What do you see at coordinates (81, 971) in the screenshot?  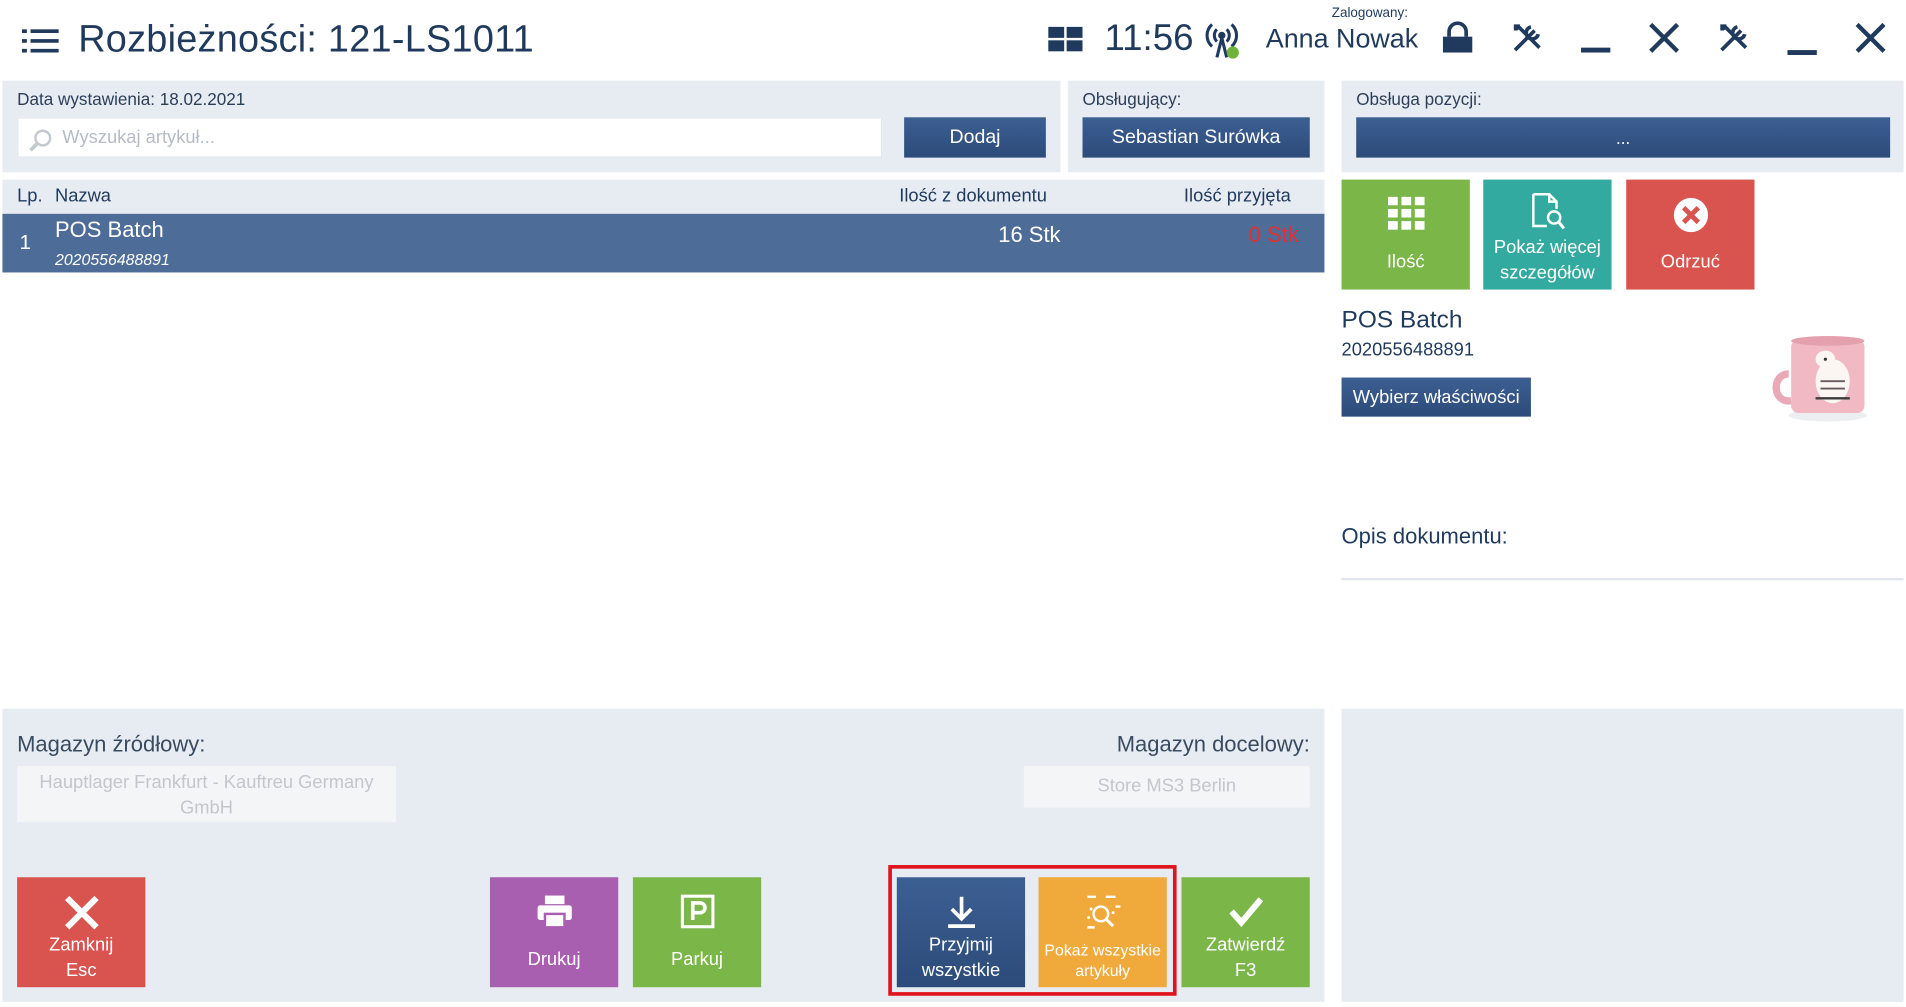 I see `close-button-key: Esc` at bounding box center [81, 971].